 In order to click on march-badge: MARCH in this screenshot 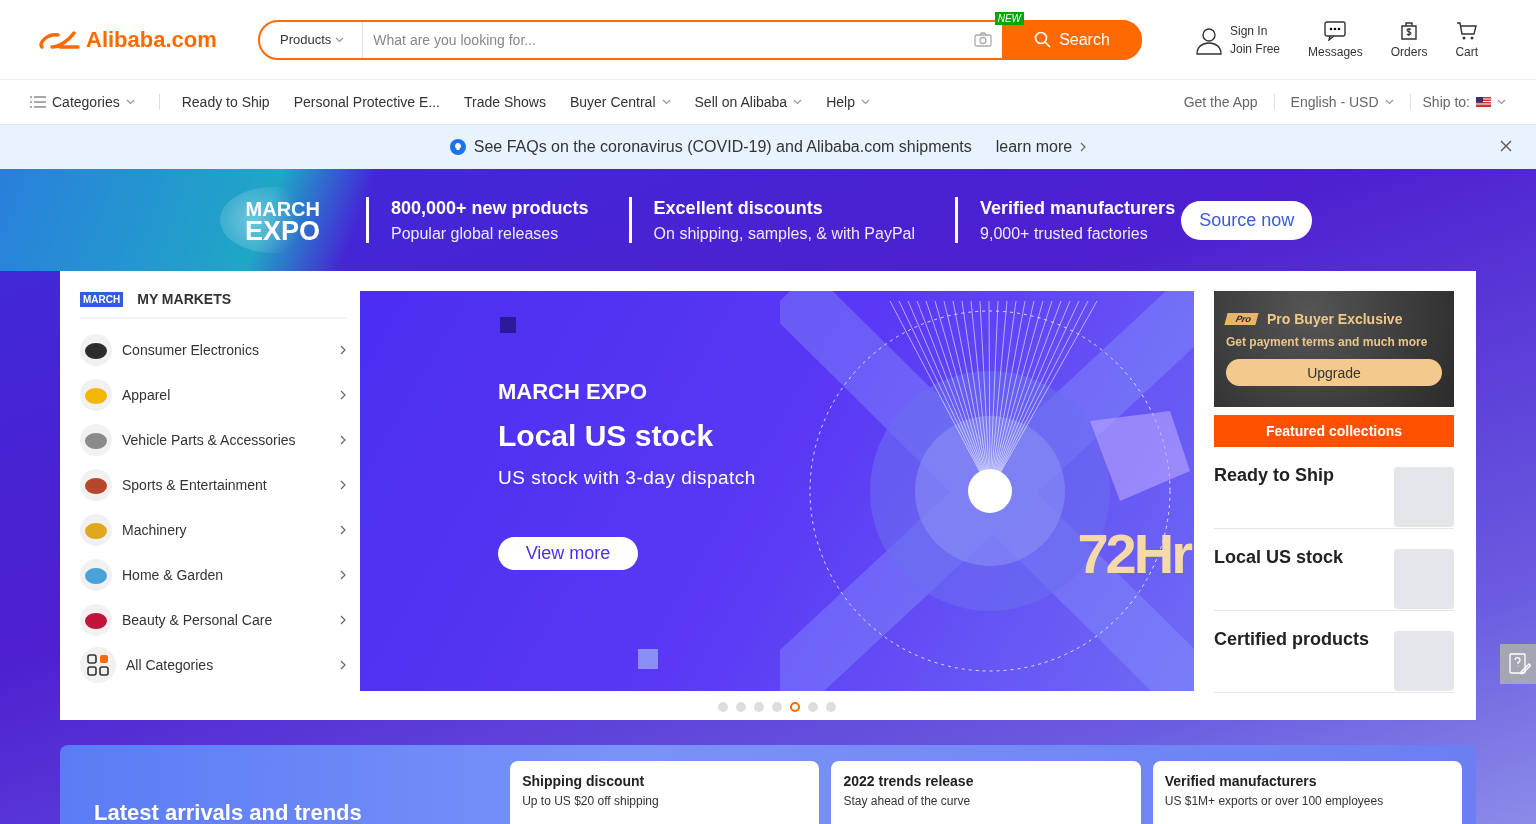, I will do `click(102, 299)`.